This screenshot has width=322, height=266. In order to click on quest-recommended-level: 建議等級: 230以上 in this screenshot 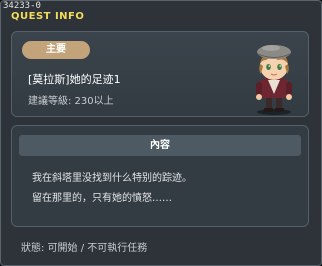, I will do `click(71, 101)`.